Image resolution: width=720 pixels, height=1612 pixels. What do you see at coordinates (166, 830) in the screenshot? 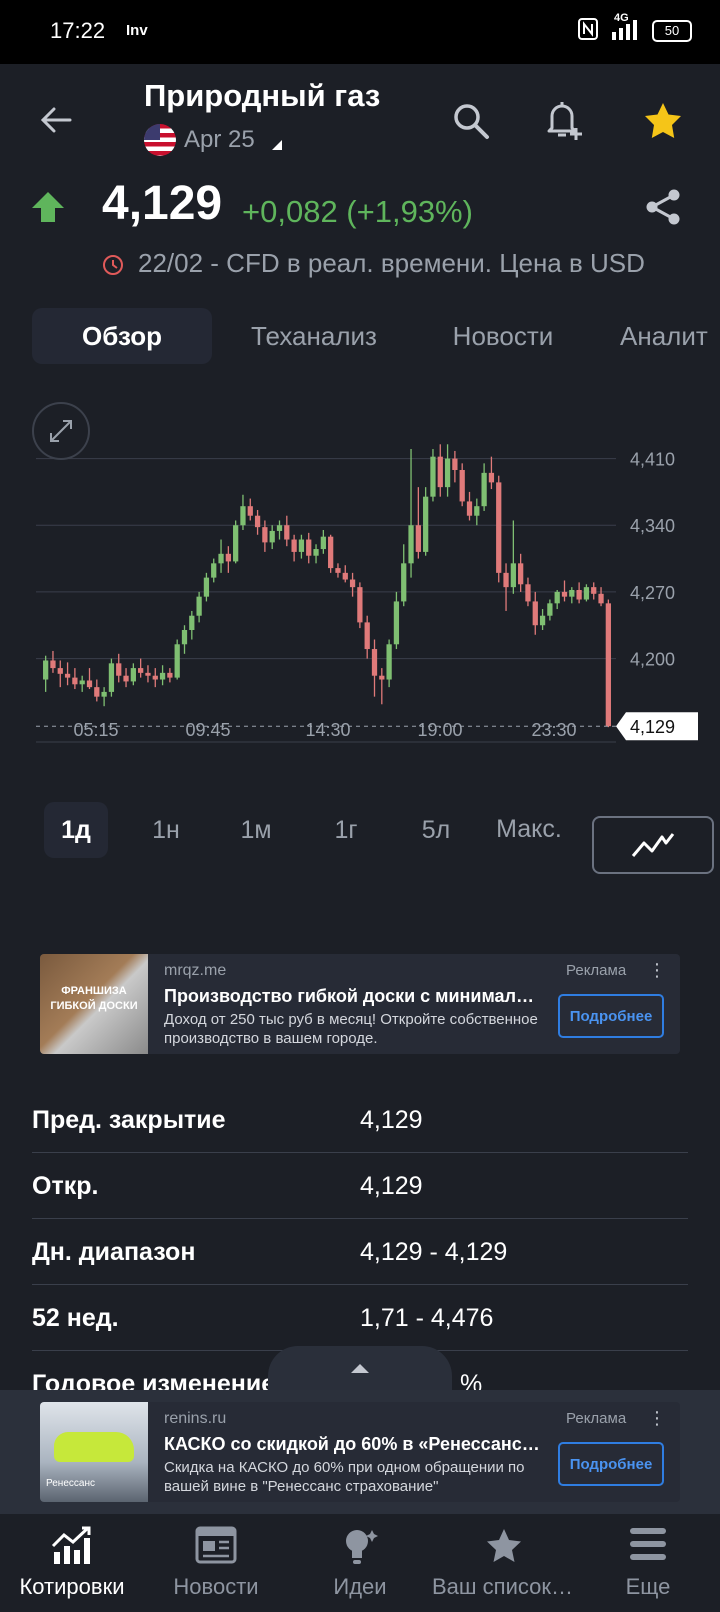
I see `period-button-1: 1н` at bounding box center [166, 830].